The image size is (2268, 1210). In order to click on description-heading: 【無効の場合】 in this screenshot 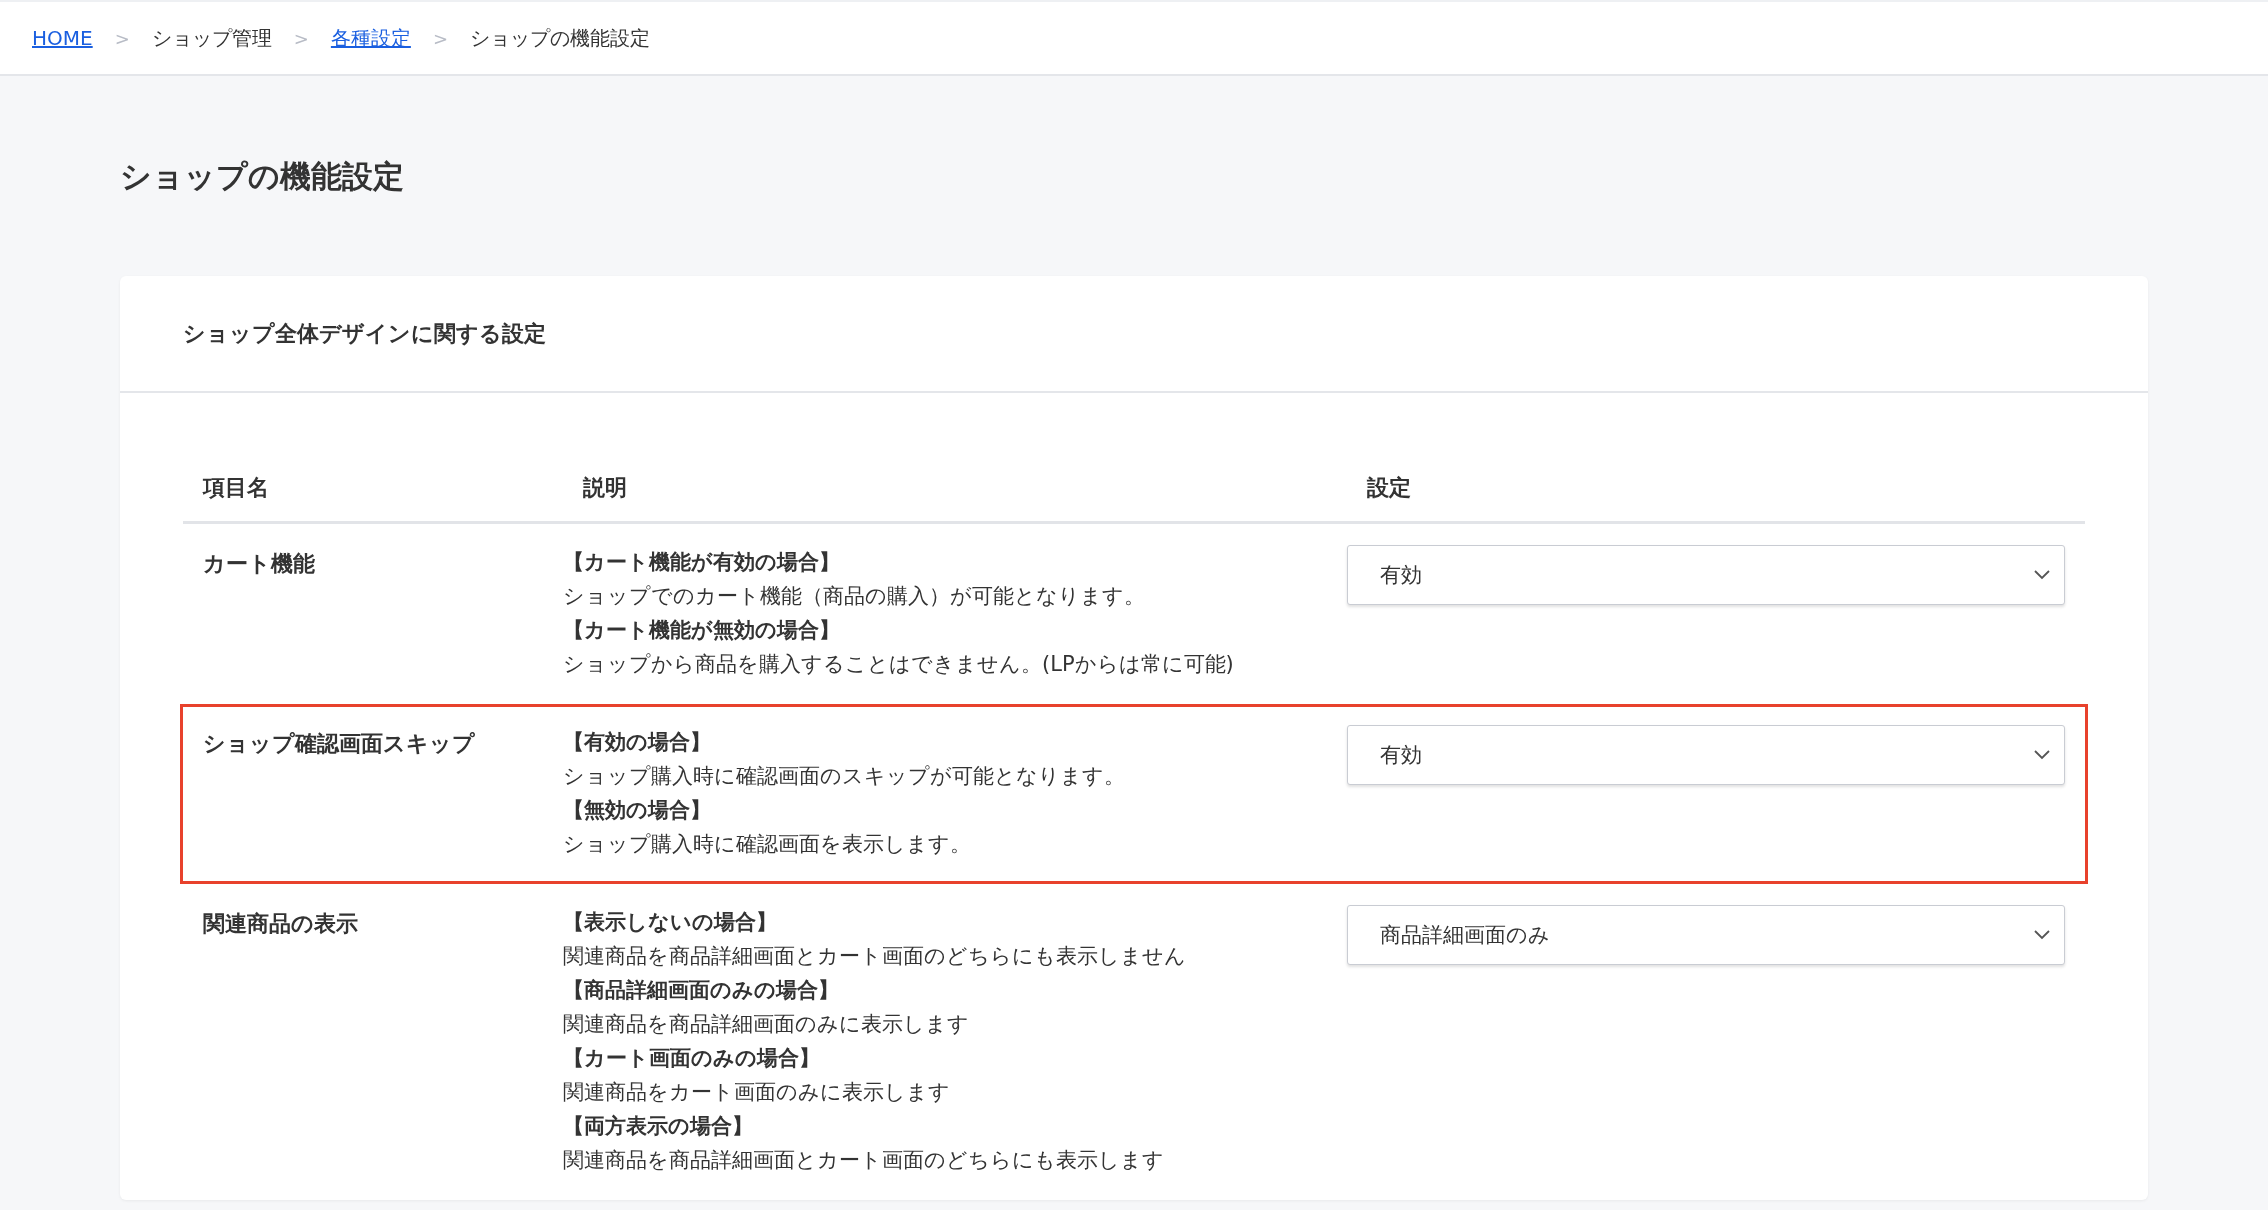, I will do `click(637, 810)`.